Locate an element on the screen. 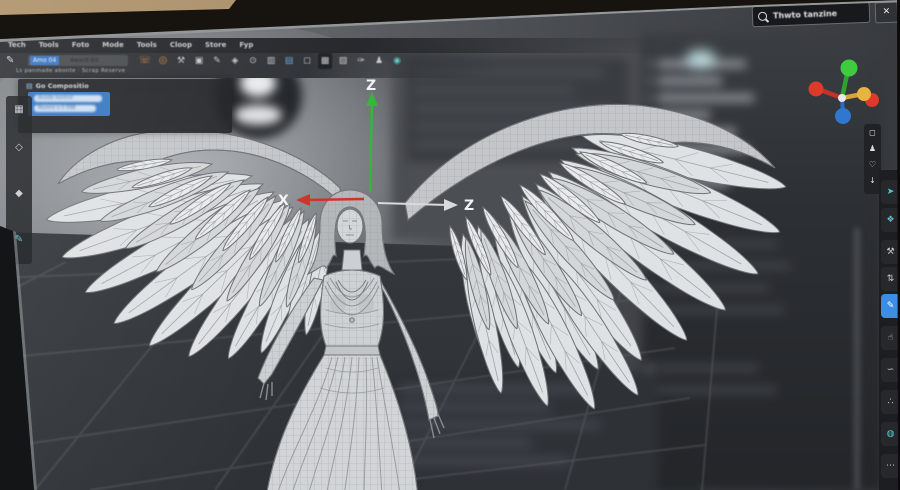 This screenshot has width=900, height=490. more-tools-button: ⋯ is located at coordinates (890, 466).